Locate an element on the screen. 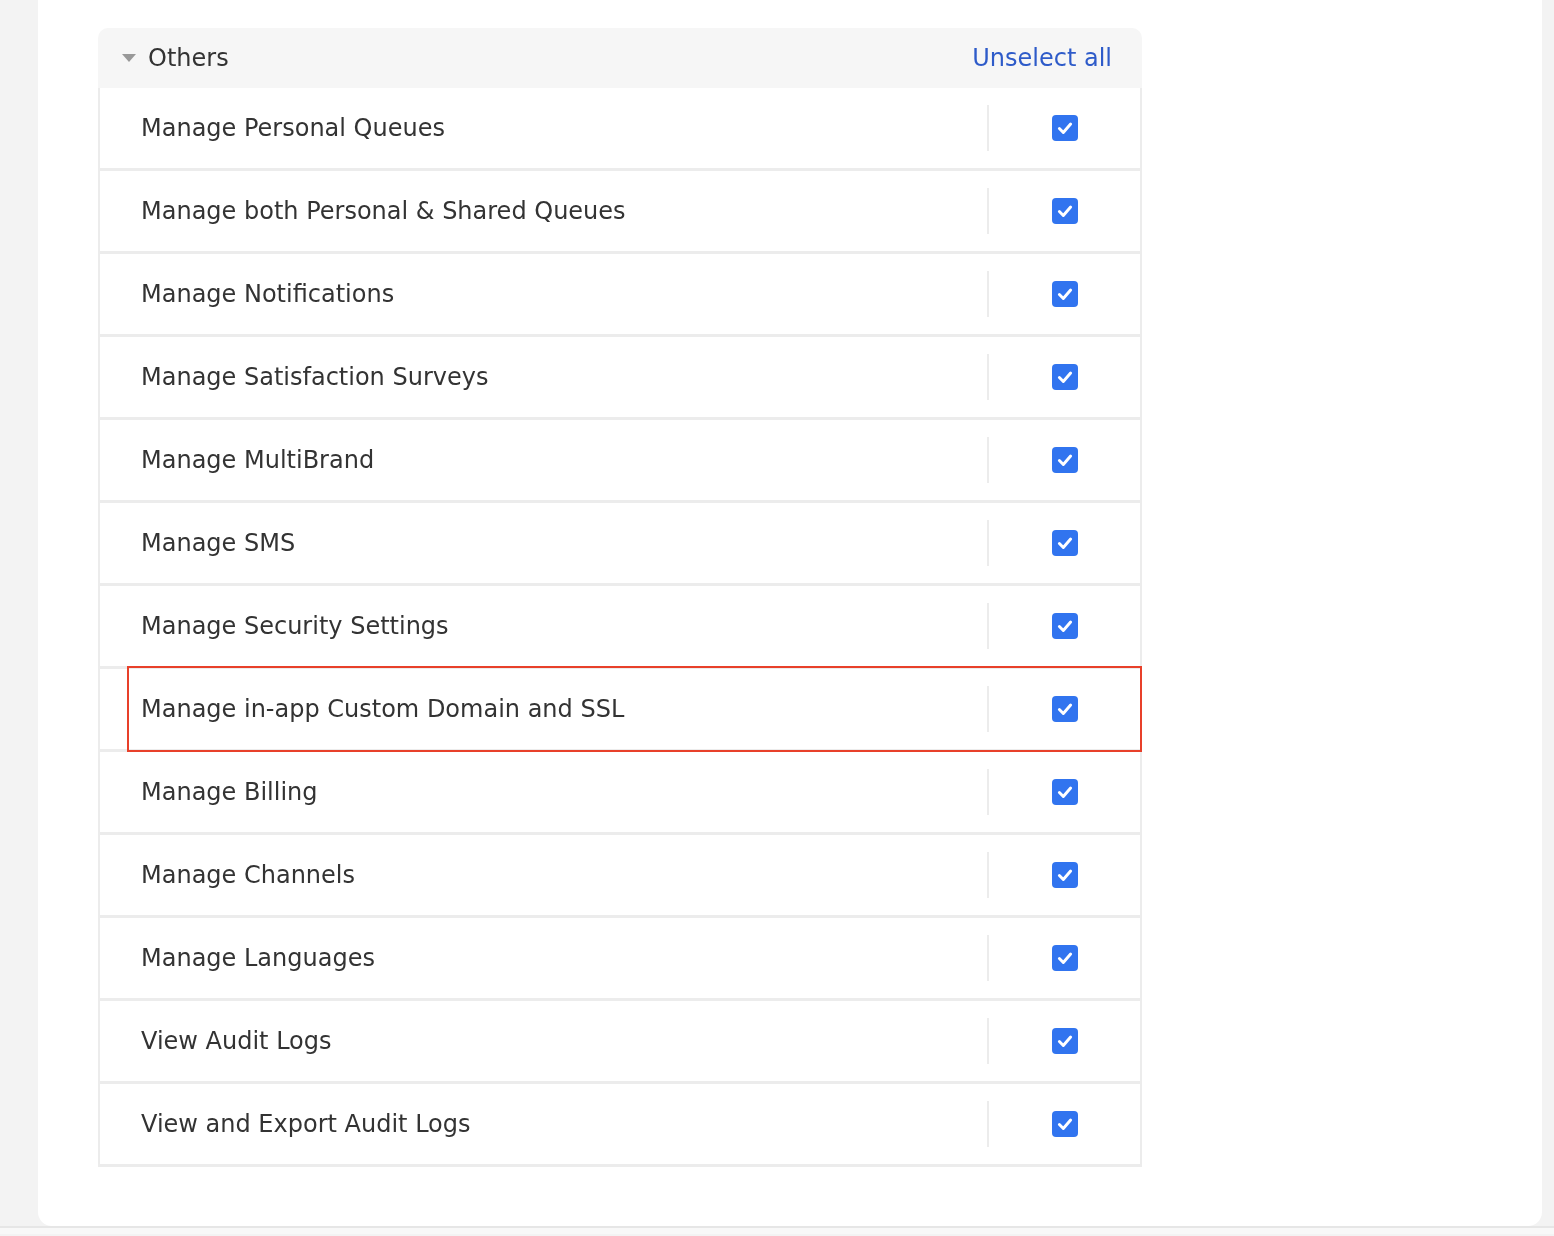 The image size is (1554, 1236). caret-down-icon is located at coordinates (129, 58).